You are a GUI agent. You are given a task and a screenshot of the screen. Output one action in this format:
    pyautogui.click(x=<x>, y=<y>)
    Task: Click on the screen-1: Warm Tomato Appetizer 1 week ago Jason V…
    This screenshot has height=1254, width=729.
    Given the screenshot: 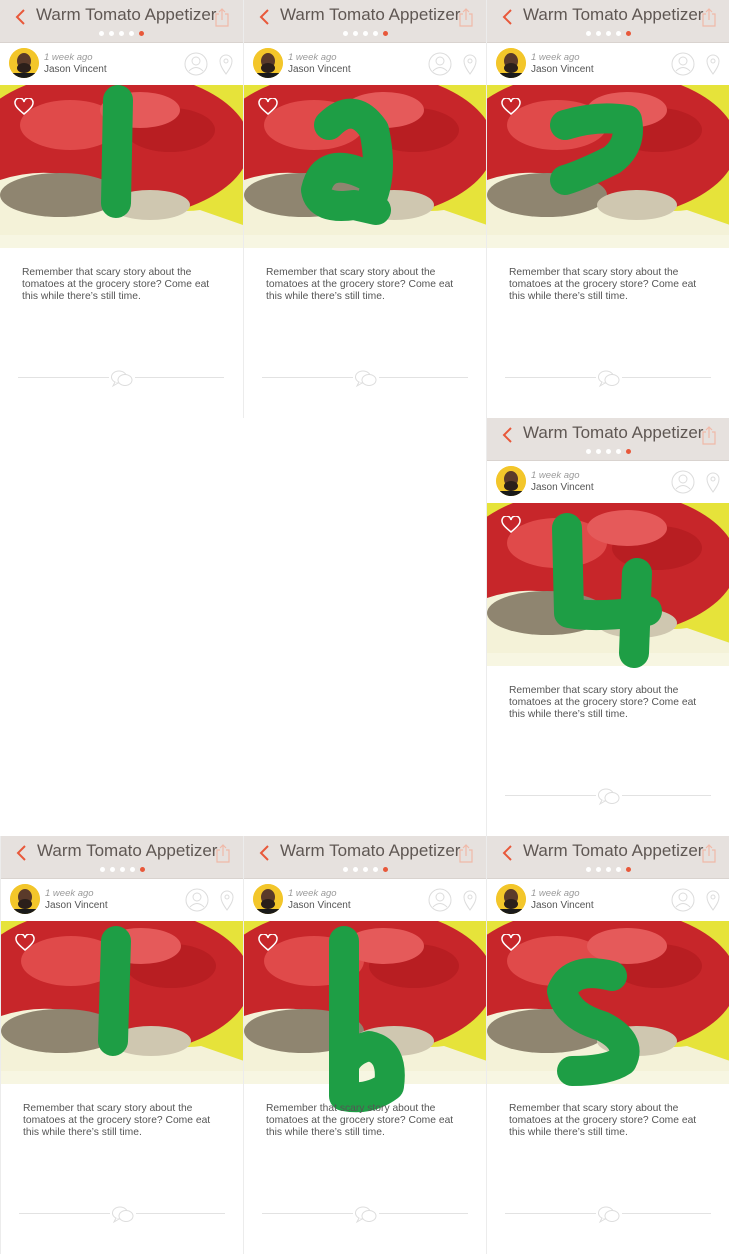 What is the action you would take?
    pyautogui.click(x=121, y=209)
    